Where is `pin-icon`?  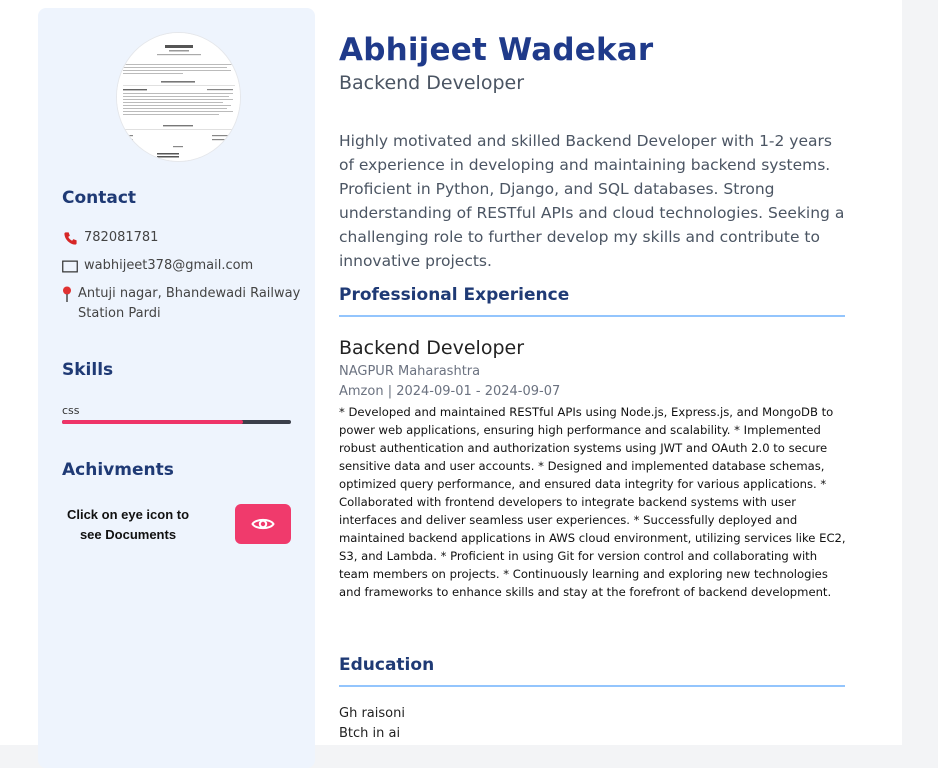 pin-icon is located at coordinates (67, 294).